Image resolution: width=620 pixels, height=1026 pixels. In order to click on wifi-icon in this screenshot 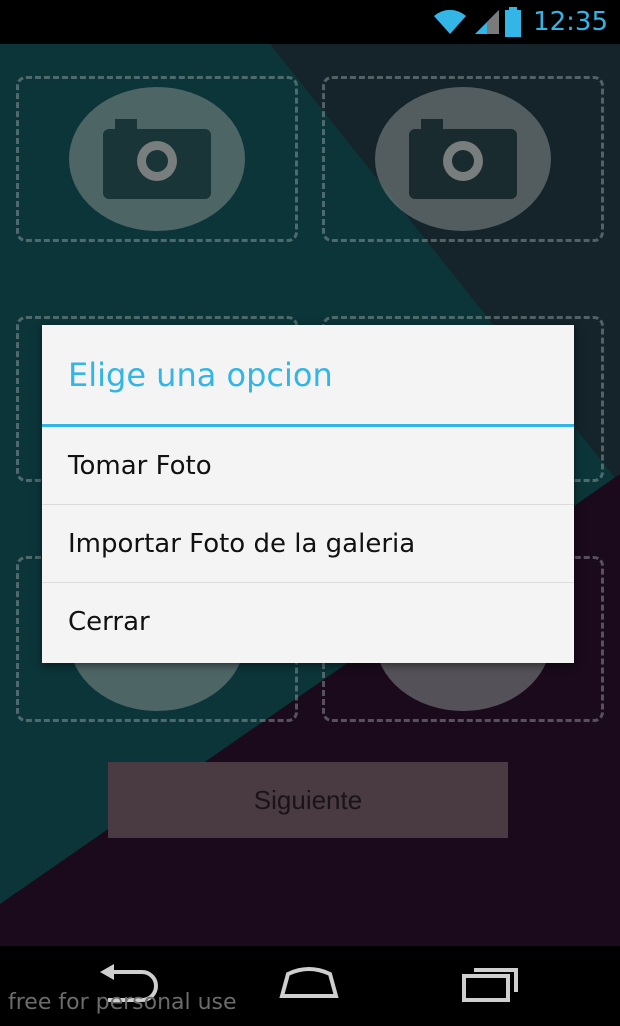, I will do `click(450, 22)`.